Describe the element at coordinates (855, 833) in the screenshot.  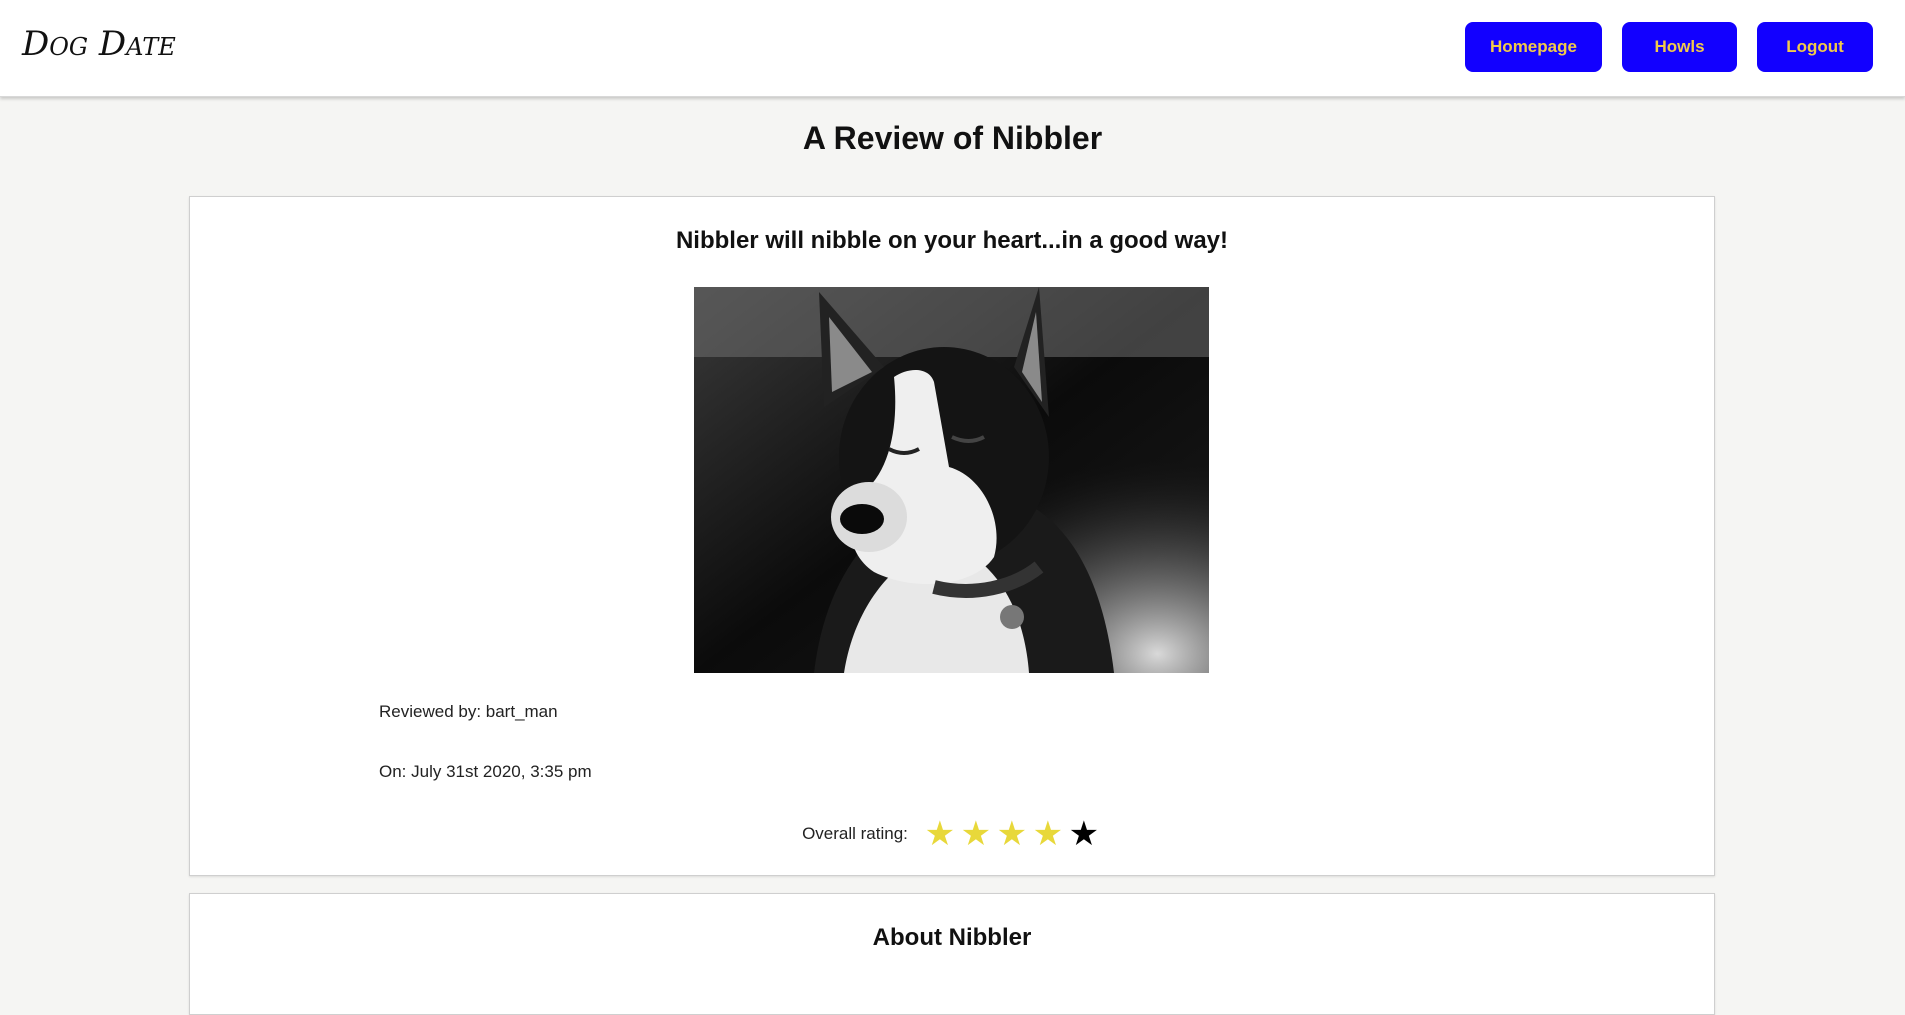
I see `rating-label: Overall rating:` at that location.